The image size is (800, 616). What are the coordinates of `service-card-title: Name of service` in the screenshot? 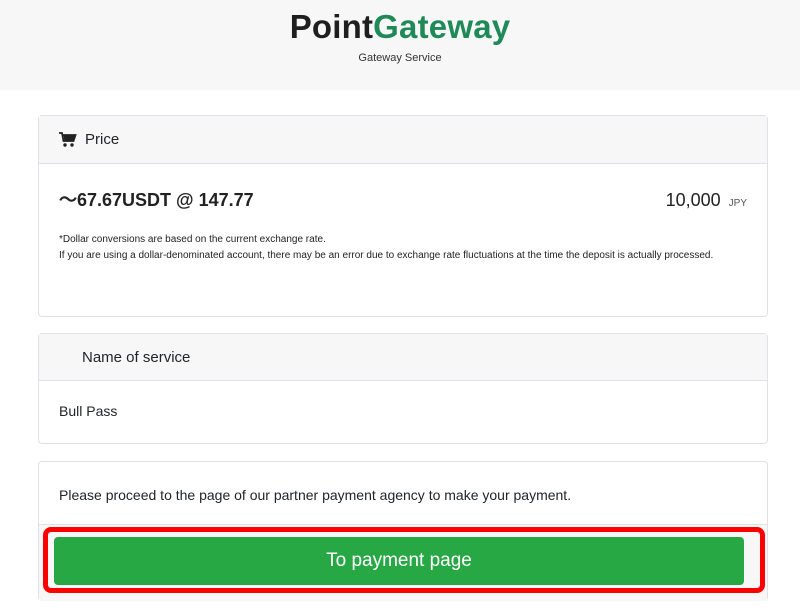 It's located at (136, 357).